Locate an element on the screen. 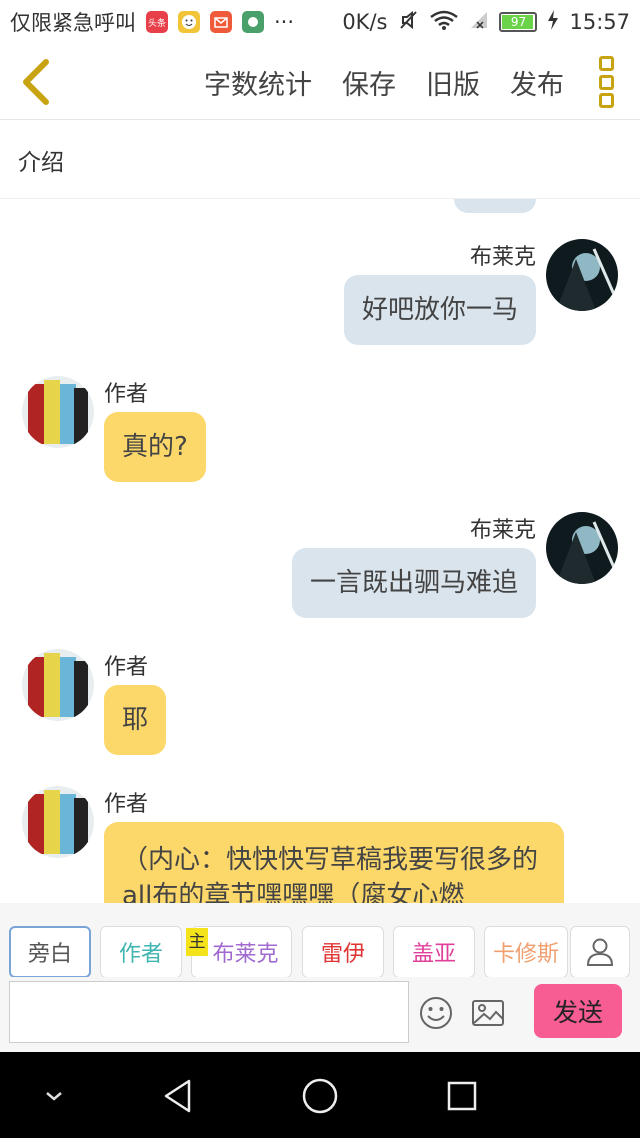 The height and width of the screenshot is (1138, 640). toutiao-icon: 头条 is located at coordinates (157, 22).